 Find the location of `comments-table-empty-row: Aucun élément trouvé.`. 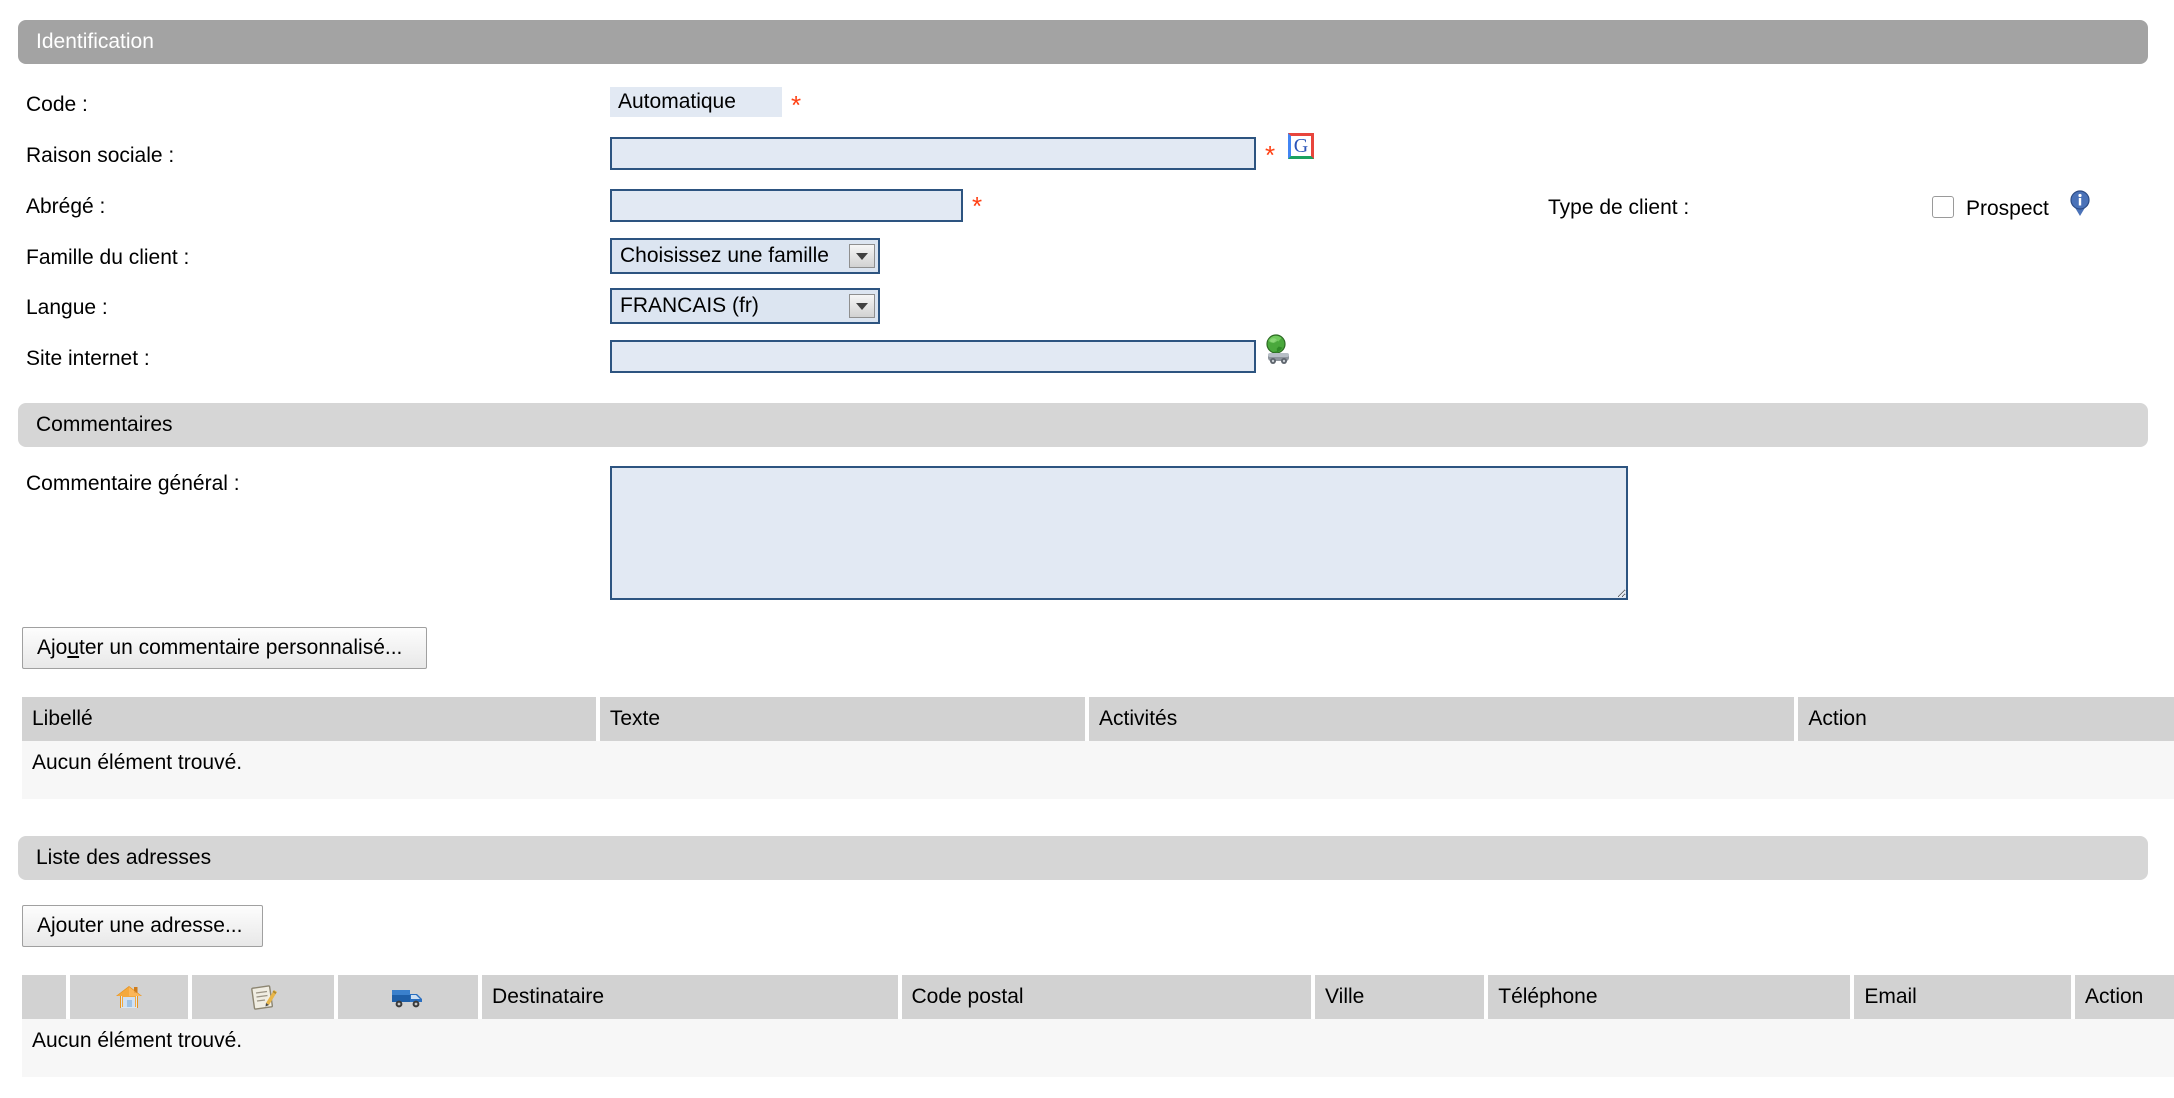

comments-table-empty-row: Aucun élément trouvé. is located at coordinates (1098, 770).